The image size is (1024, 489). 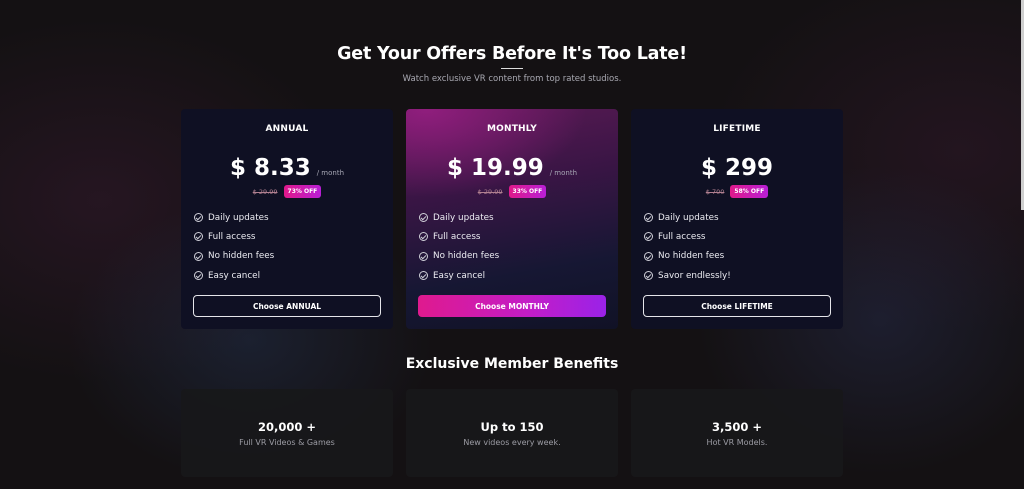 What do you see at coordinates (512, 54) in the screenshot?
I see `page-title: Get Your Offers Before It's Too Late!` at bounding box center [512, 54].